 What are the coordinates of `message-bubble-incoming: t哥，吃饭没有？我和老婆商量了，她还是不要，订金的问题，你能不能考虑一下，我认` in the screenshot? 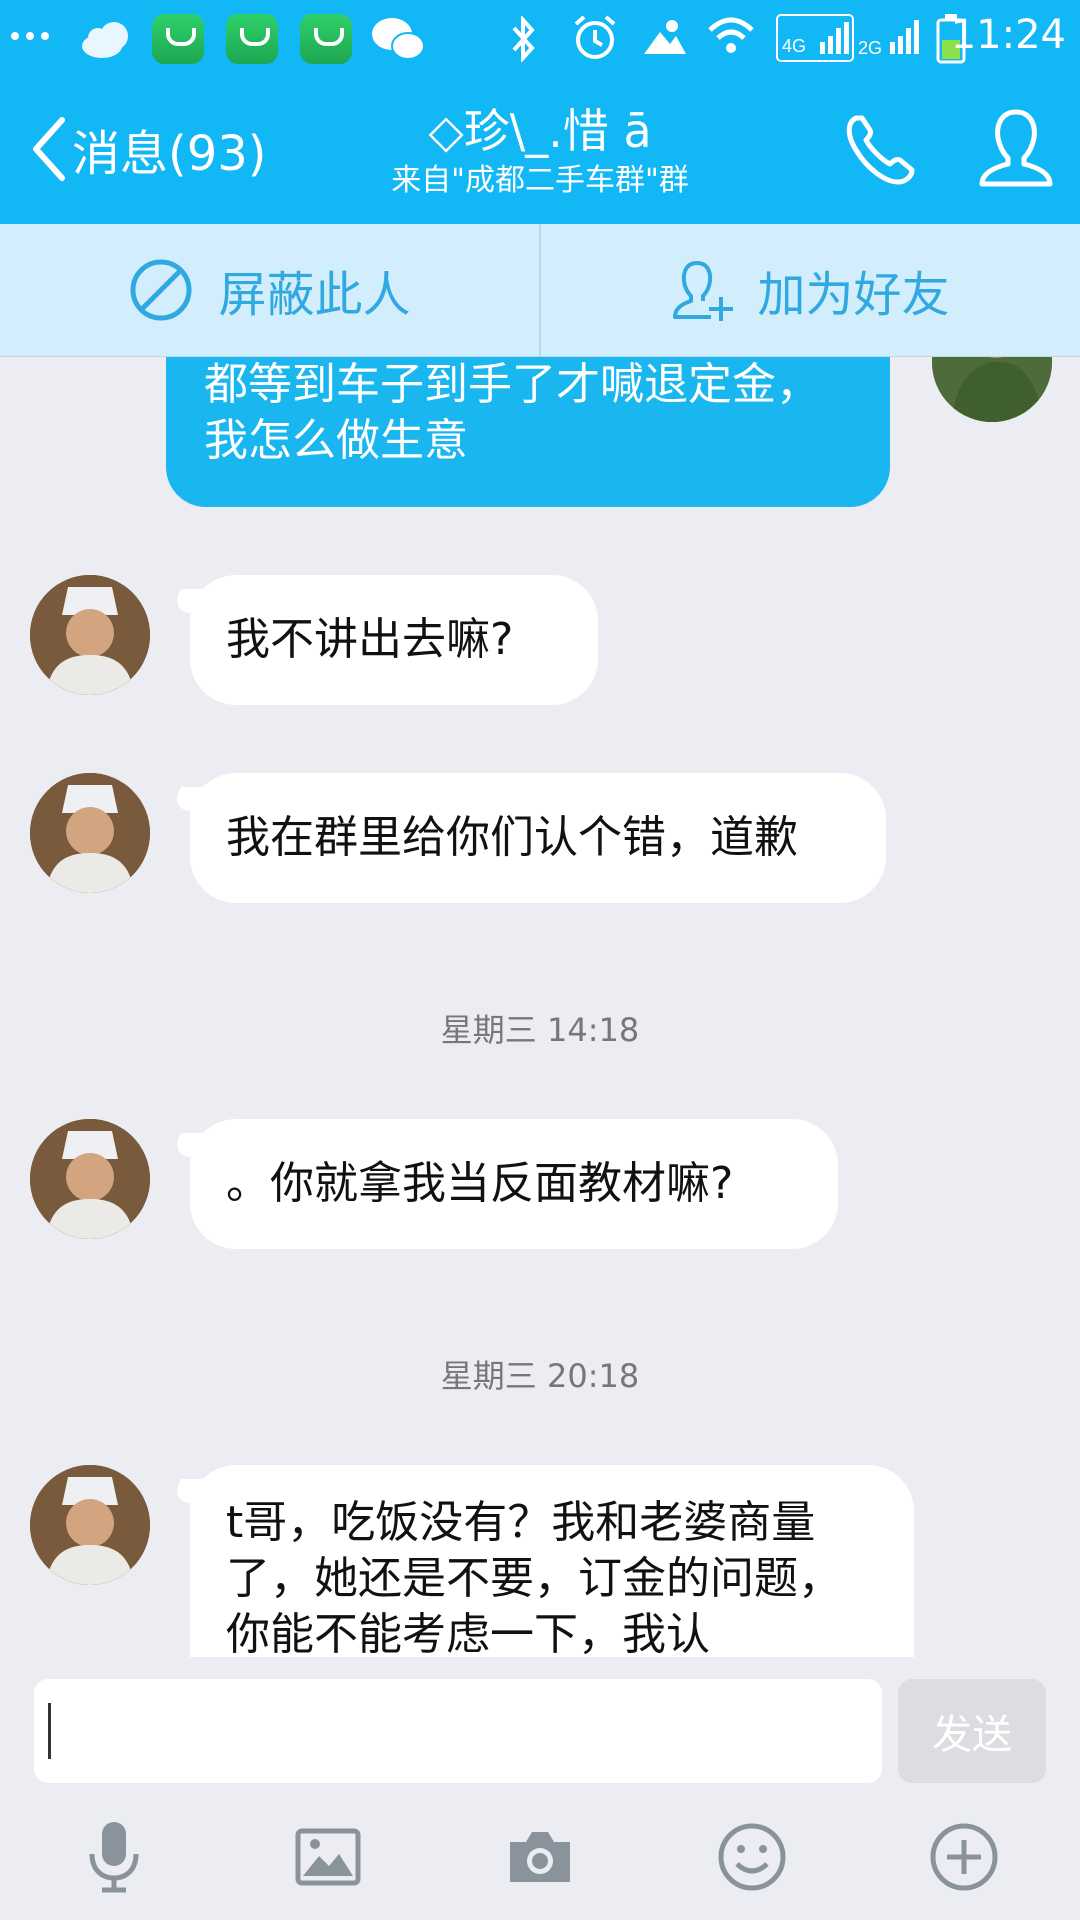 It's located at (552, 1561).